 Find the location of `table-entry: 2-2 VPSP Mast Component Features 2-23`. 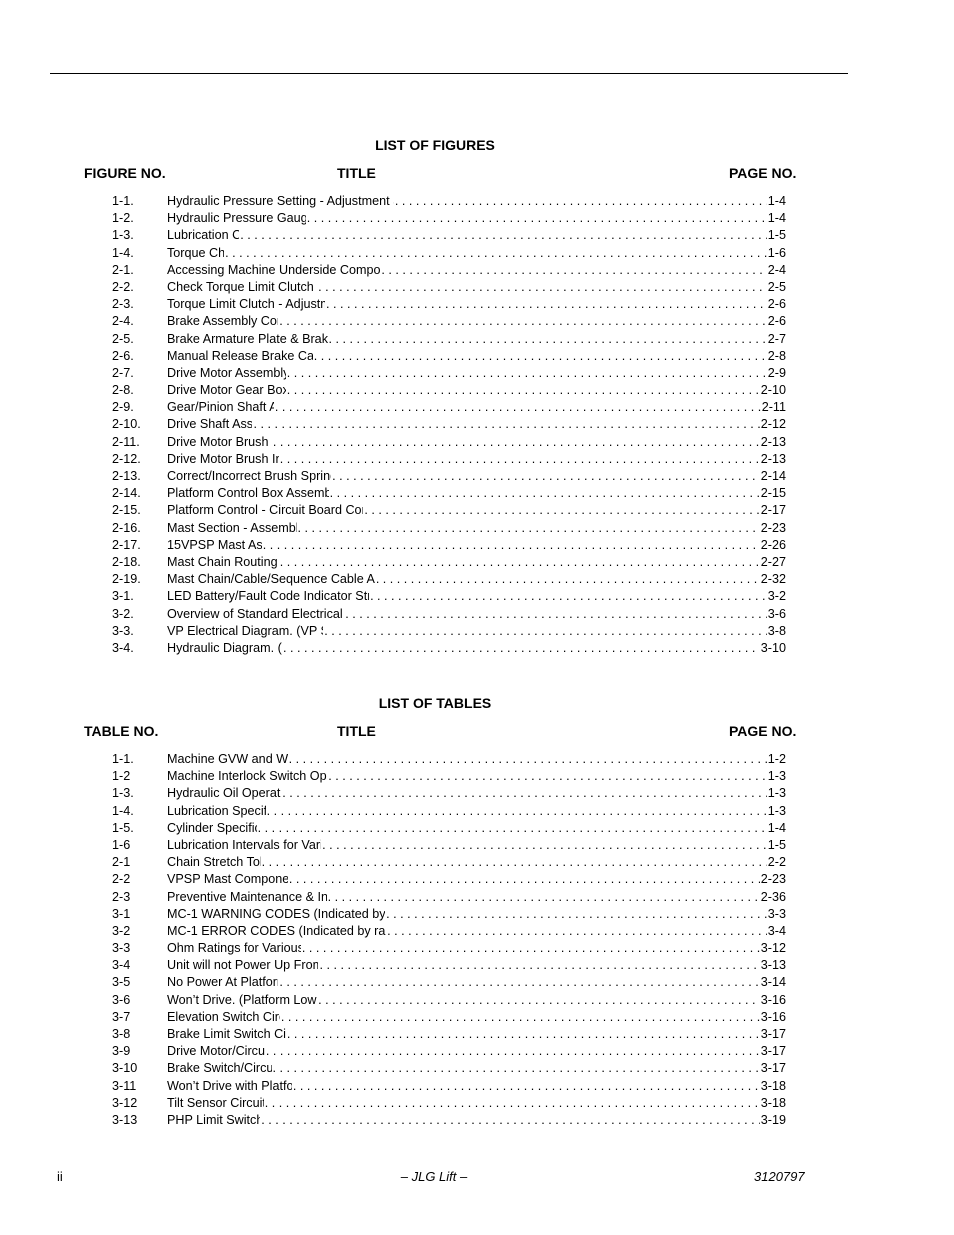

table-entry: 2-2 VPSP Mast Component Features 2-23 is located at coordinates (449, 879).